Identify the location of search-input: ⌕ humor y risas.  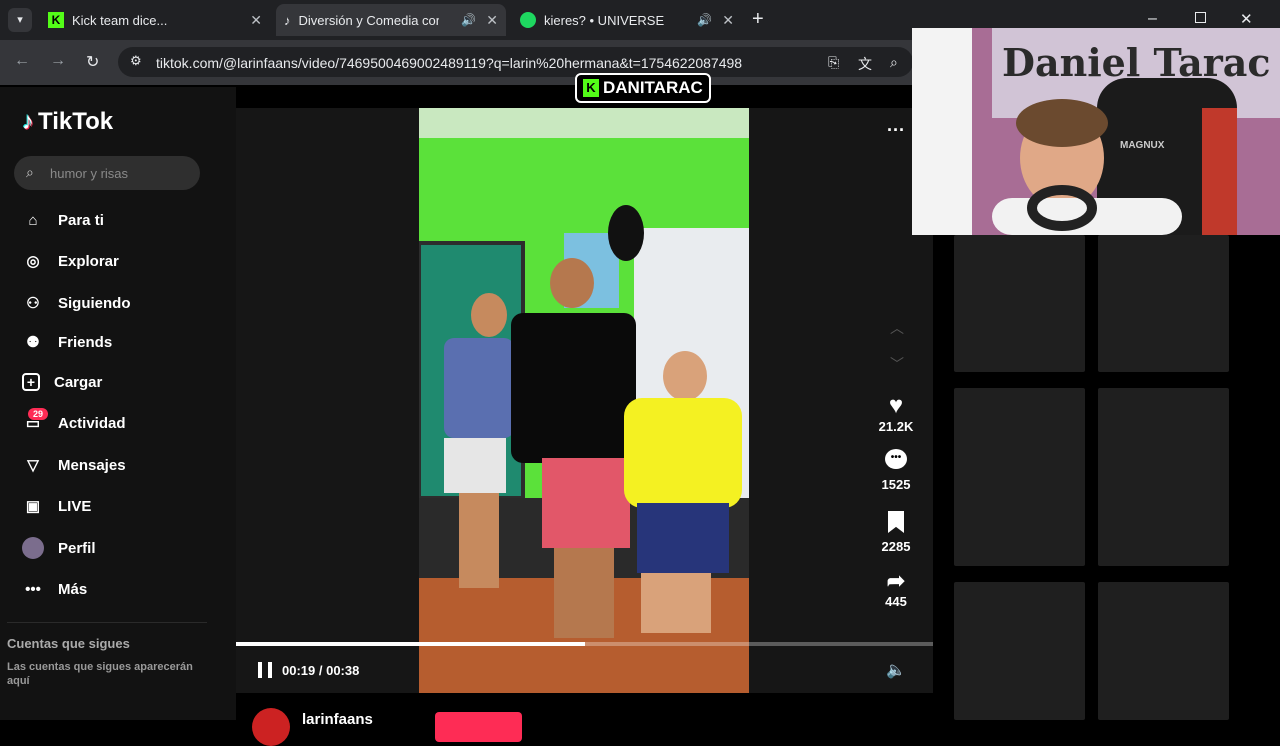
(107, 173).